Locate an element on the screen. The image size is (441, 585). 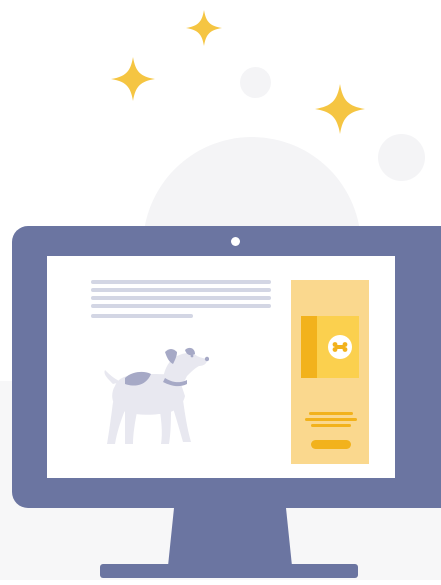
monitor-stand is located at coordinates (230, 544).